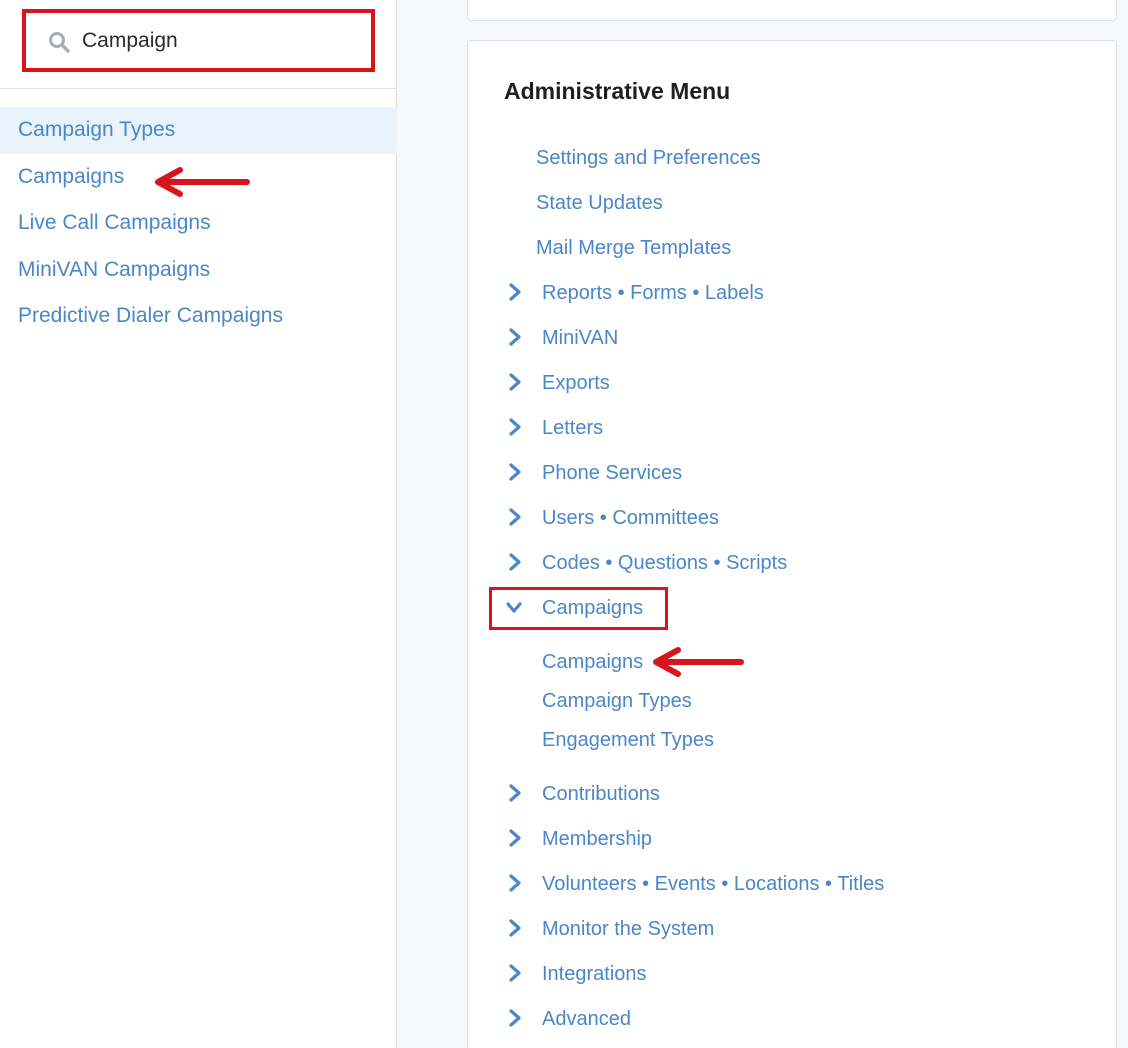 Image resolution: width=1128 pixels, height=1048 pixels. Describe the element at coordinates (586, 1019) in the screenshot. I see `section-advanced: Advanced` at that location.